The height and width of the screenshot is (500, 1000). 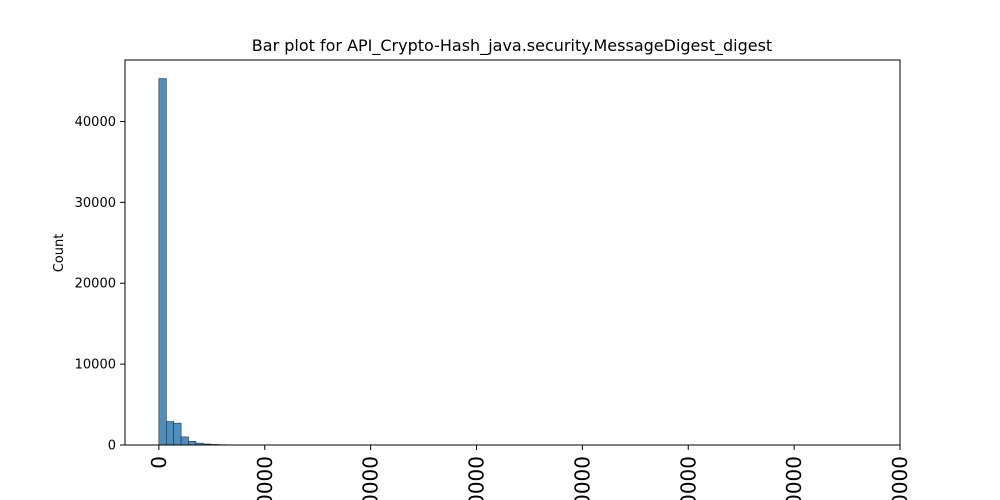 I want to click on x-tick-label: 10000, so click(x=265, y=478).